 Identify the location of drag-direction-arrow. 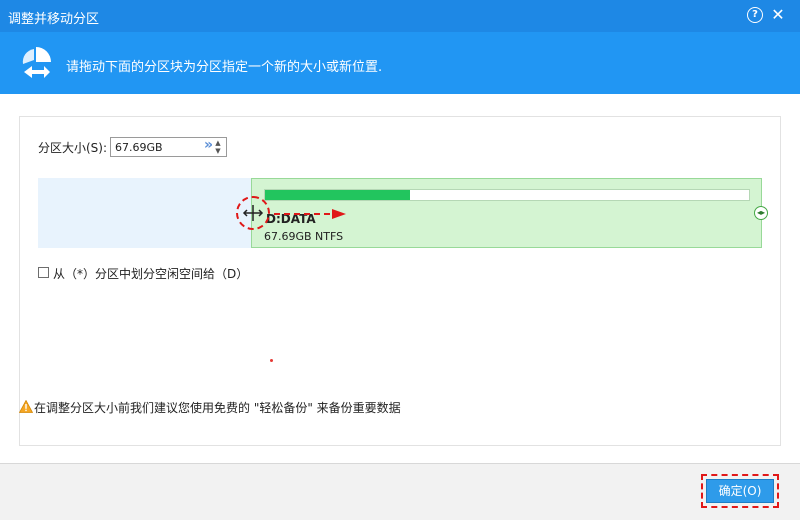
(310, 214).